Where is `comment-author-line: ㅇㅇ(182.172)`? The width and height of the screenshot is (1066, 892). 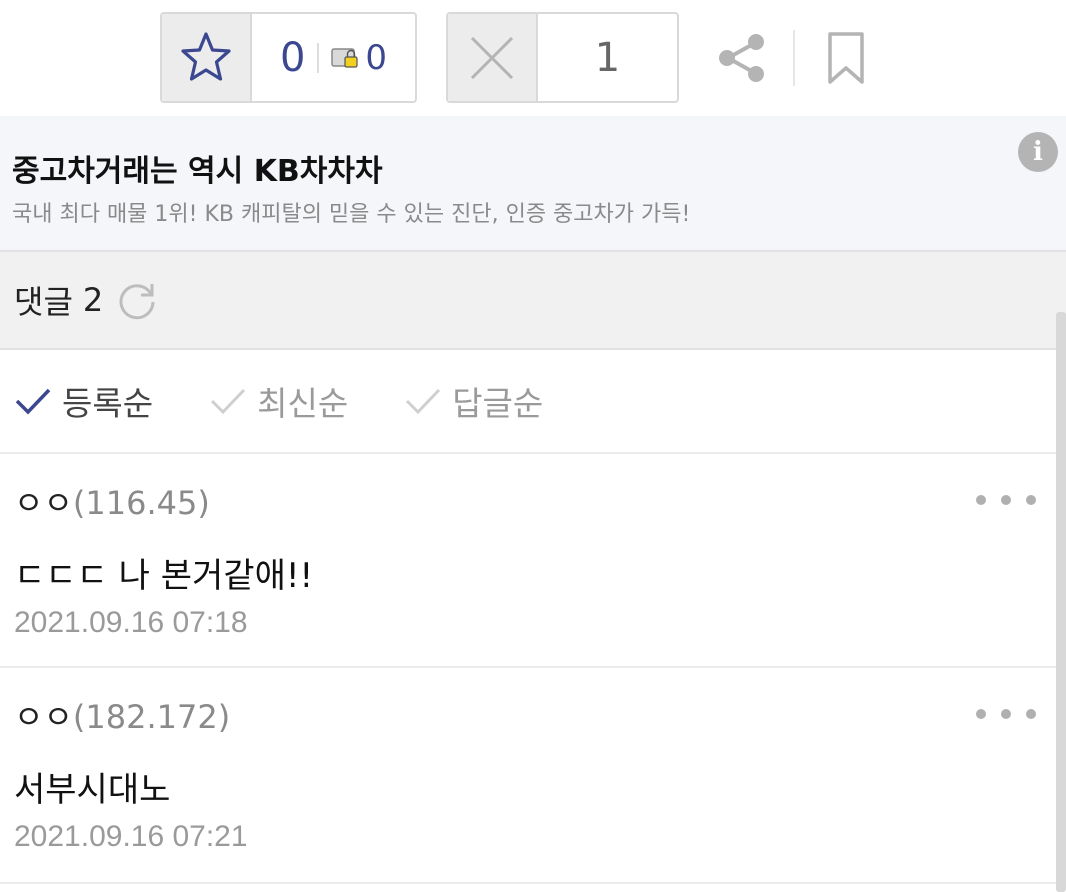 comment-author-line: ㅇㅇ(182.172) is located at coordinates (122, 715).